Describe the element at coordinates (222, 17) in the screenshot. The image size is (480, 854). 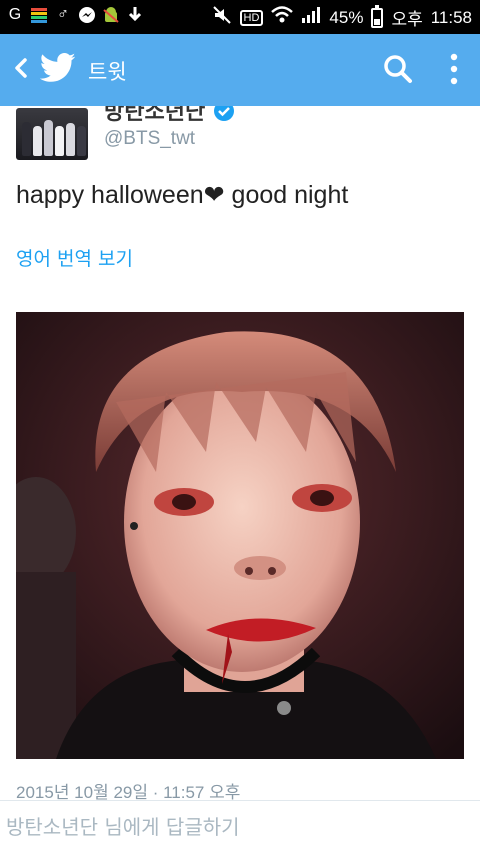
I see `mute-icon` at that location.